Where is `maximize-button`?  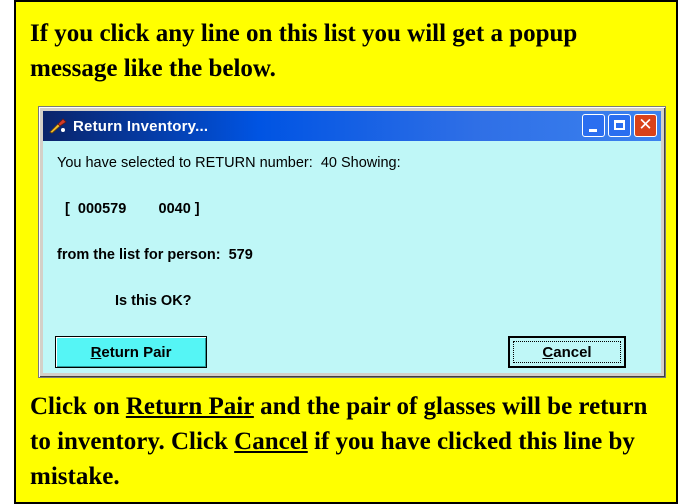 maximize-button is located at coordinates (619, 125).